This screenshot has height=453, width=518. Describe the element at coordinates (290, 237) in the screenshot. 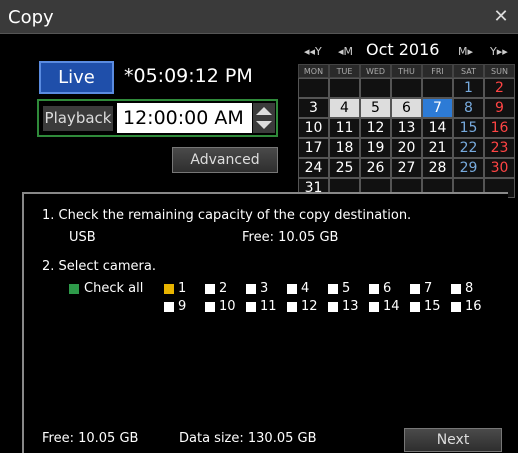

I see `device-free: Free: 10.05 GB` at that location.